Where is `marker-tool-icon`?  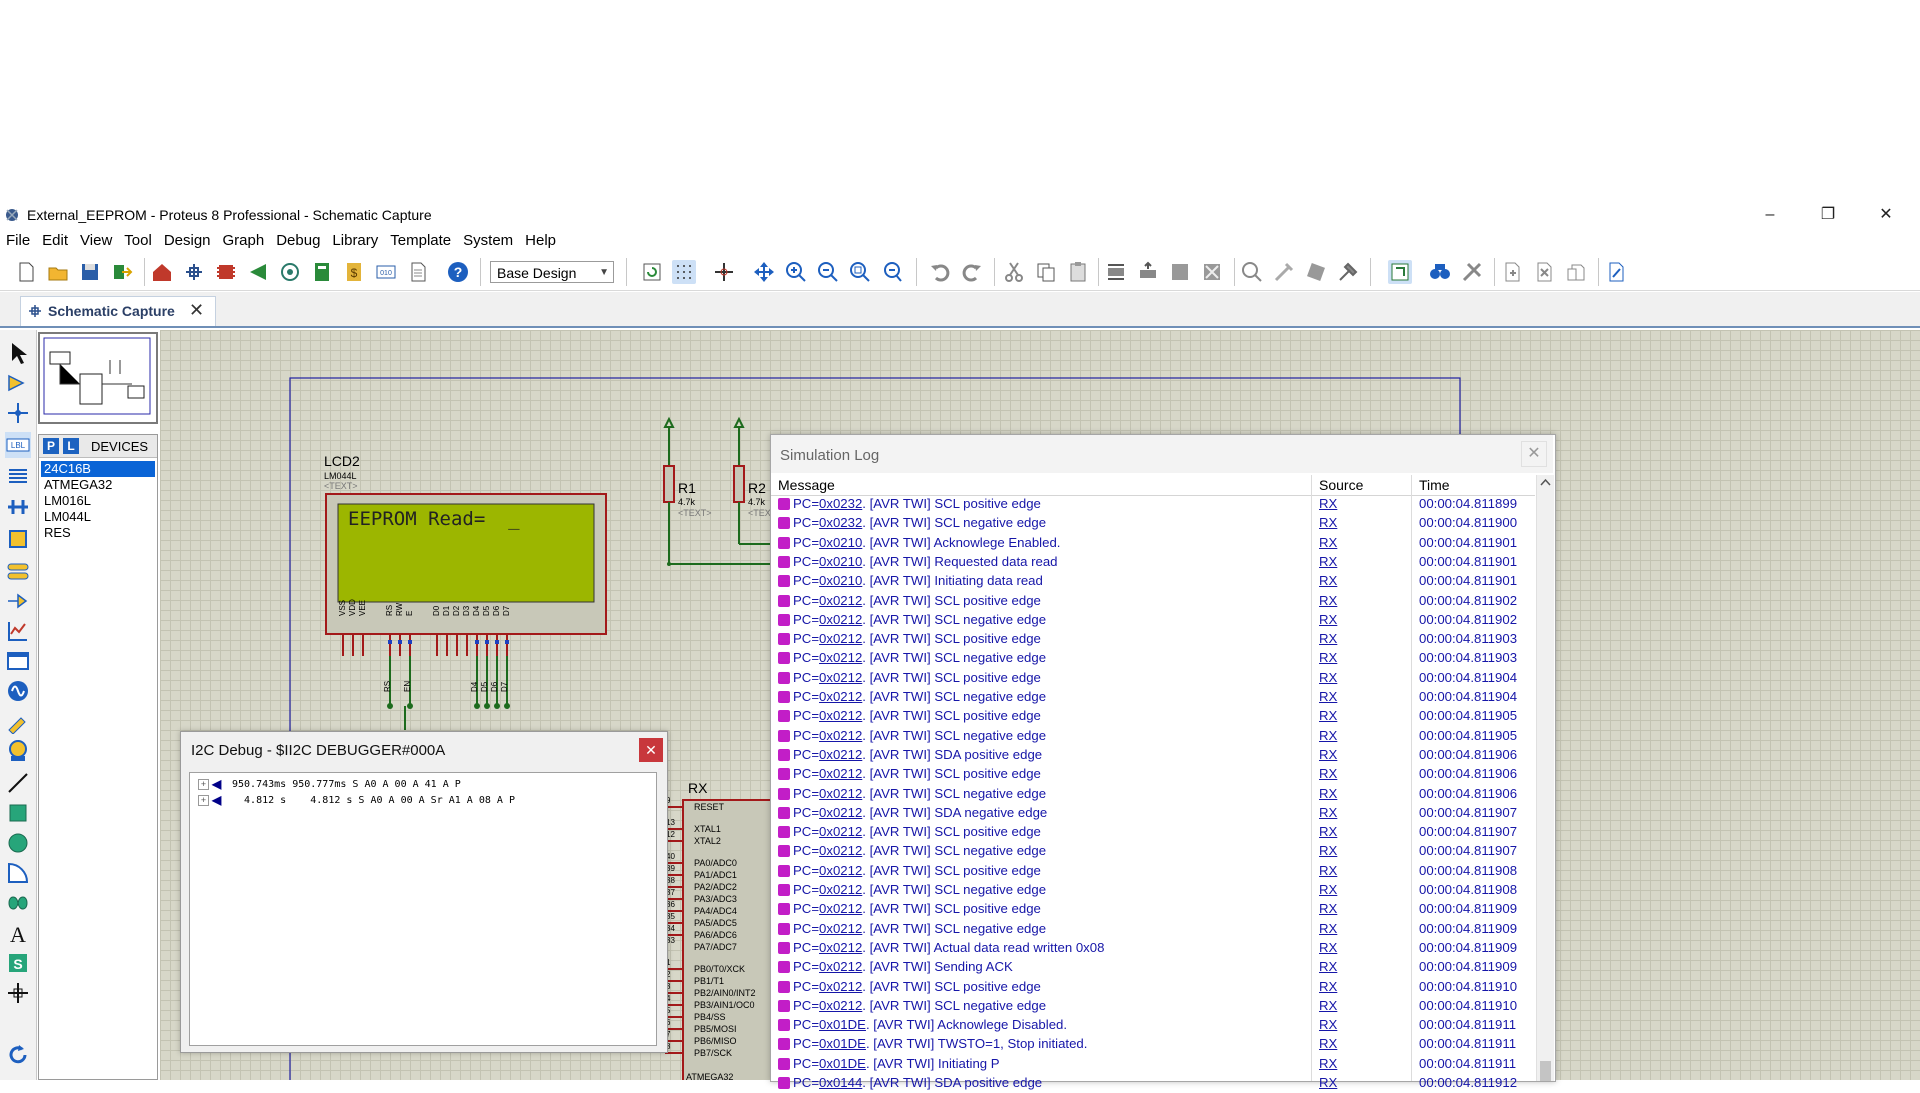 marker-tool-icon is located at coordinates (18, 993).